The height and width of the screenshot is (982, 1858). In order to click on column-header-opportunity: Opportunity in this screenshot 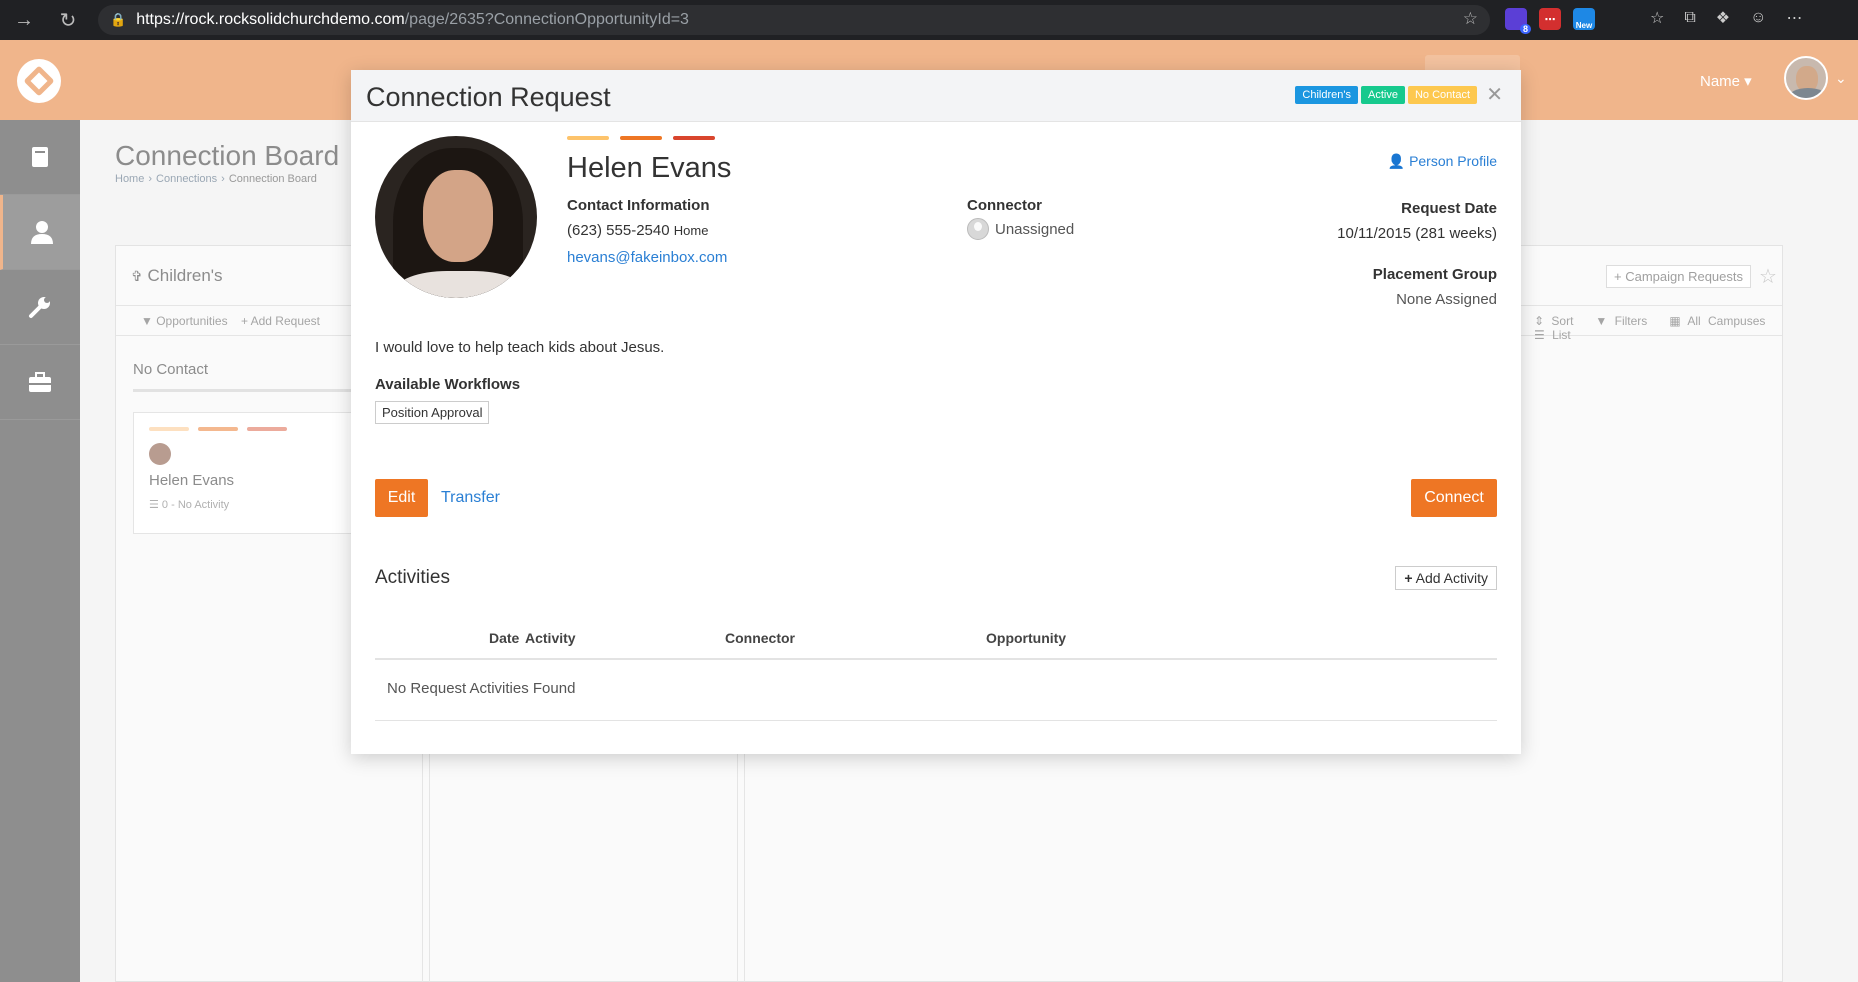, I will do `click(1026, 638)`.